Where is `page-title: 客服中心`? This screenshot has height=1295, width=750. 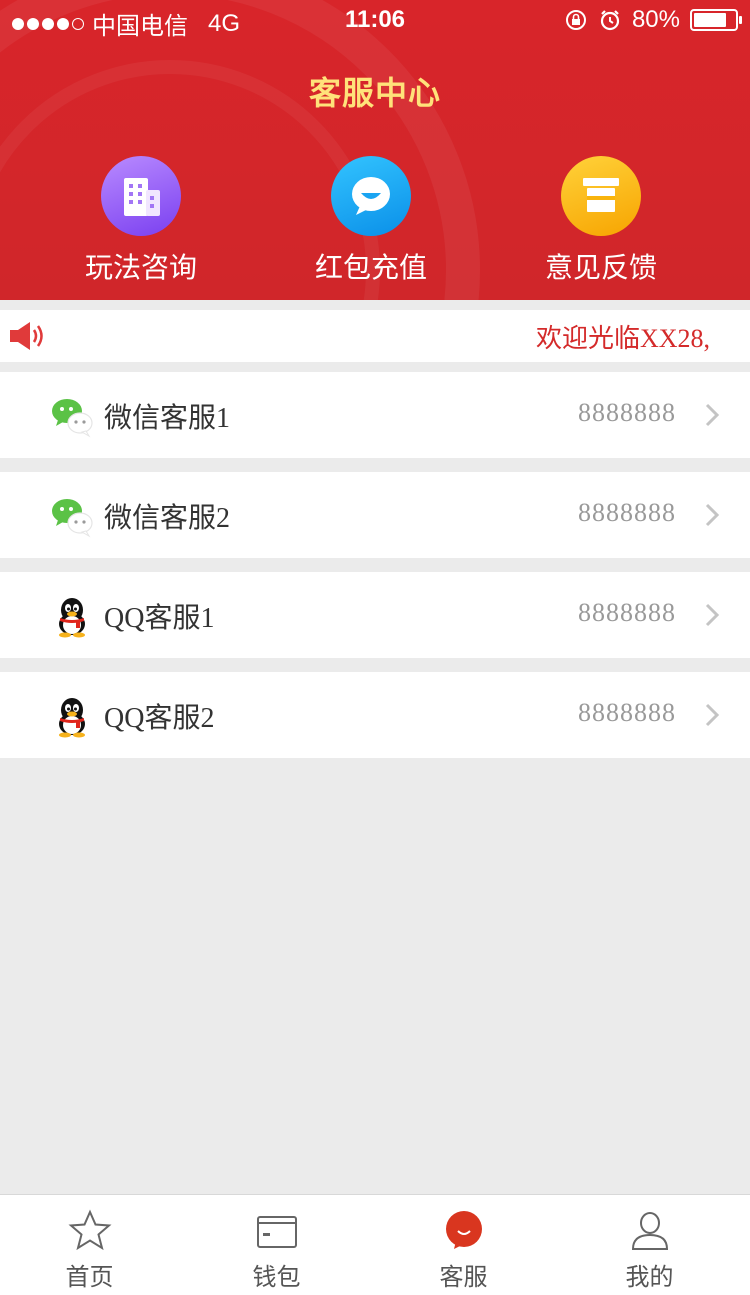 page-title: 客服中心 is located at coordinates (374, 93).